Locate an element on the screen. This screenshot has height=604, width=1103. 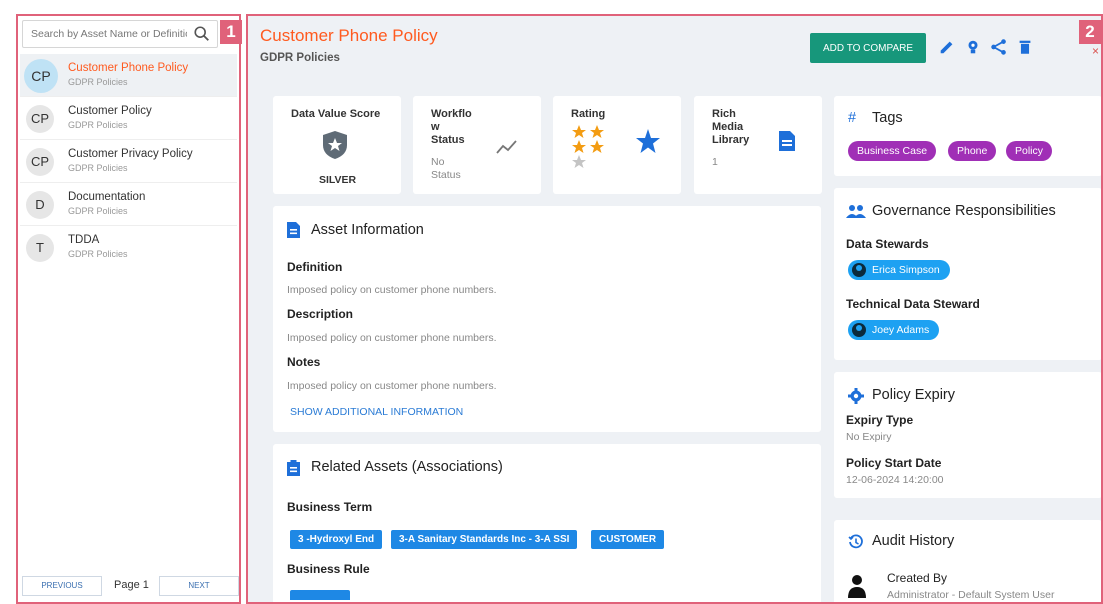
policy-start-value: 12-06-2024 14:20:00 is located at coordinates (895, 480).